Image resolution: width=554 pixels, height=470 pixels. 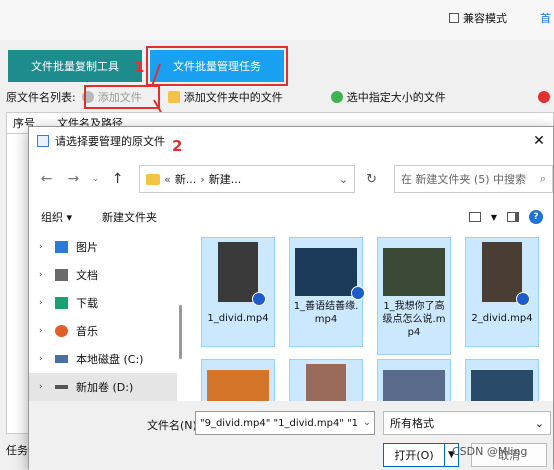 I want to click on open-button-label: 打开(O), so click(x=414, y=455).